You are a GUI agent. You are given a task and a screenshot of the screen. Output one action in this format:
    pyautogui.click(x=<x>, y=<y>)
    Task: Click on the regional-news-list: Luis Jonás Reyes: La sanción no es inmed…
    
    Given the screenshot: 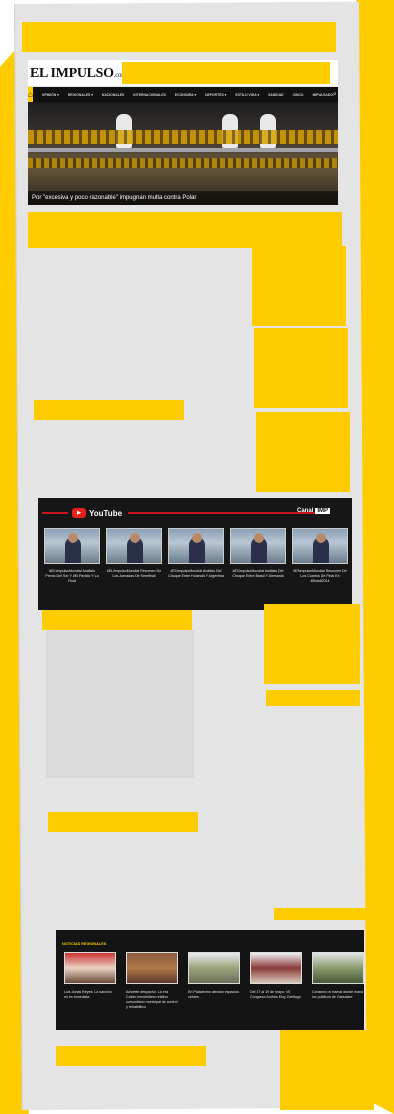 What is the action you would take?
    pyautogui.click(x=214, y=981)
    